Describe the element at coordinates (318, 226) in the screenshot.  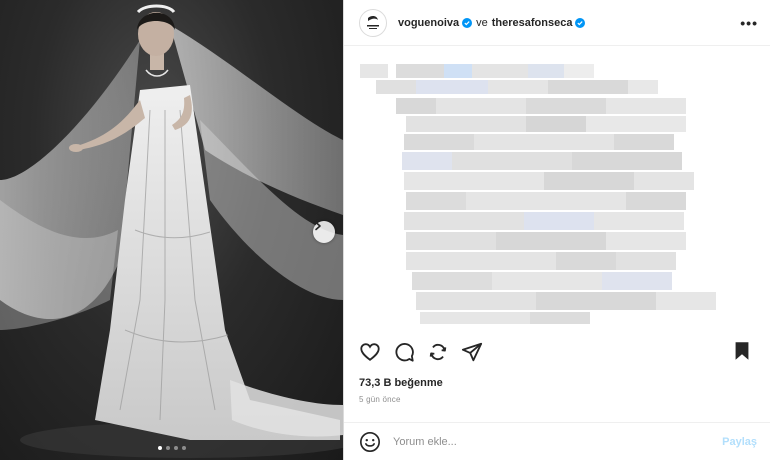
I see `chevron-right-icon` at that location.